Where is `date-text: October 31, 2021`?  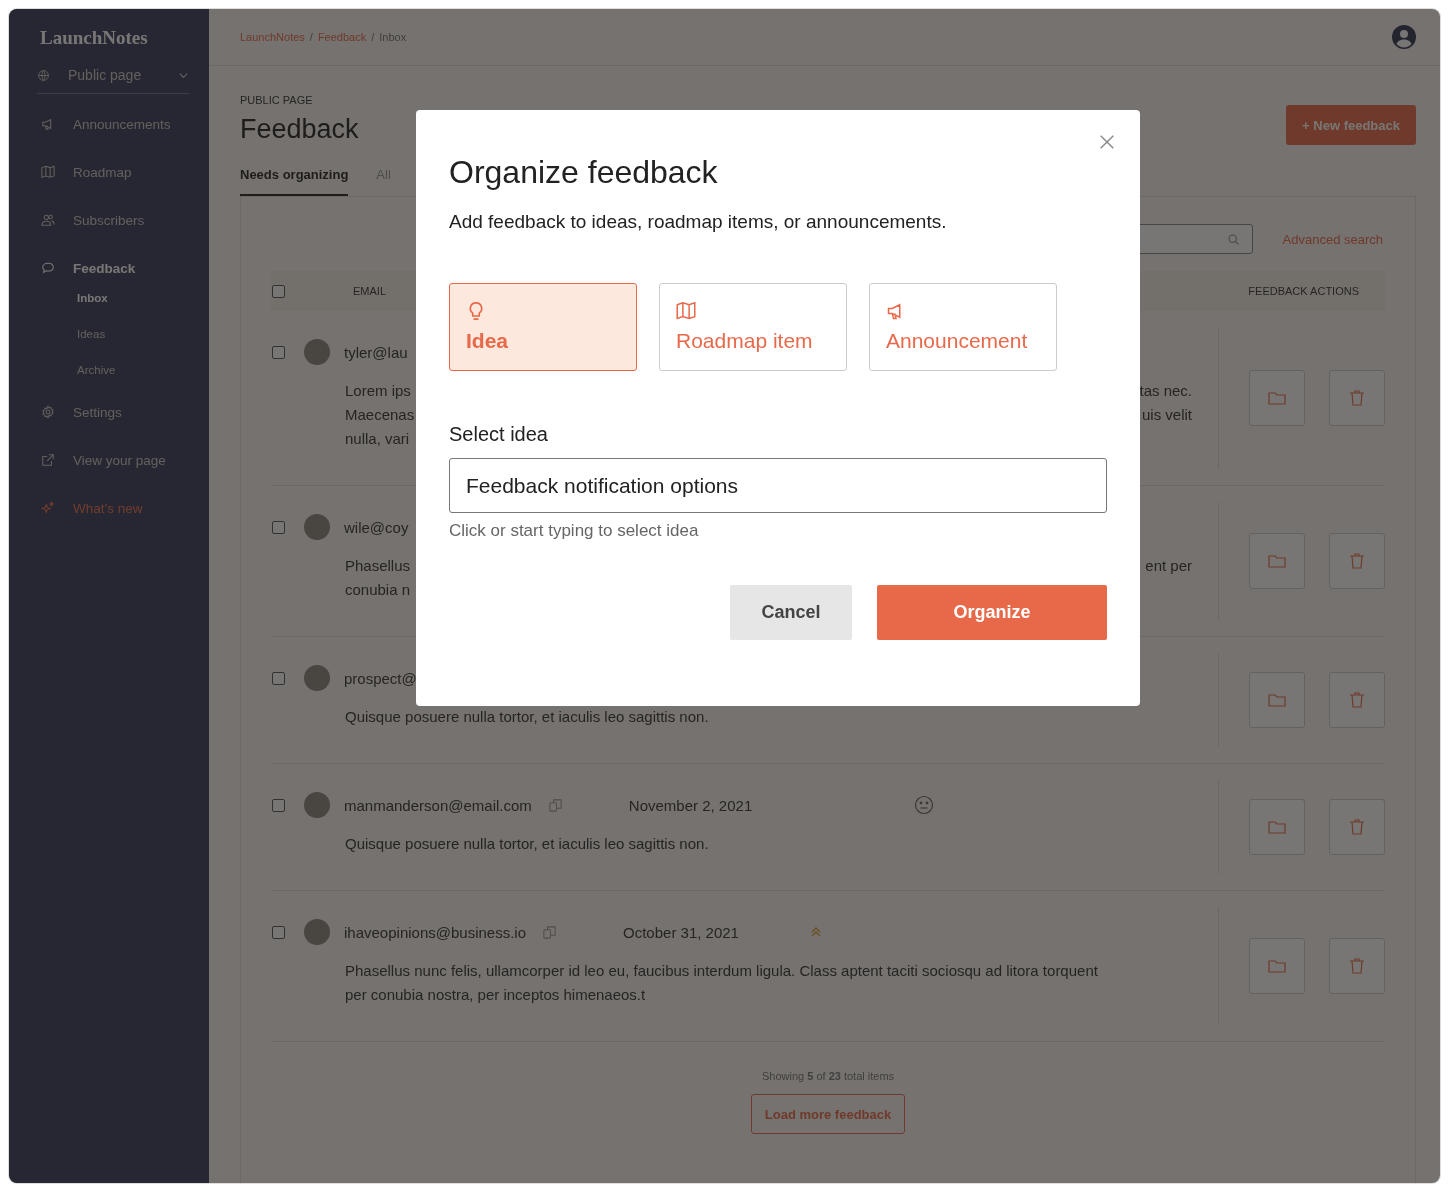 date-text: October 31, 2021 is located at coordinates (681, 932).